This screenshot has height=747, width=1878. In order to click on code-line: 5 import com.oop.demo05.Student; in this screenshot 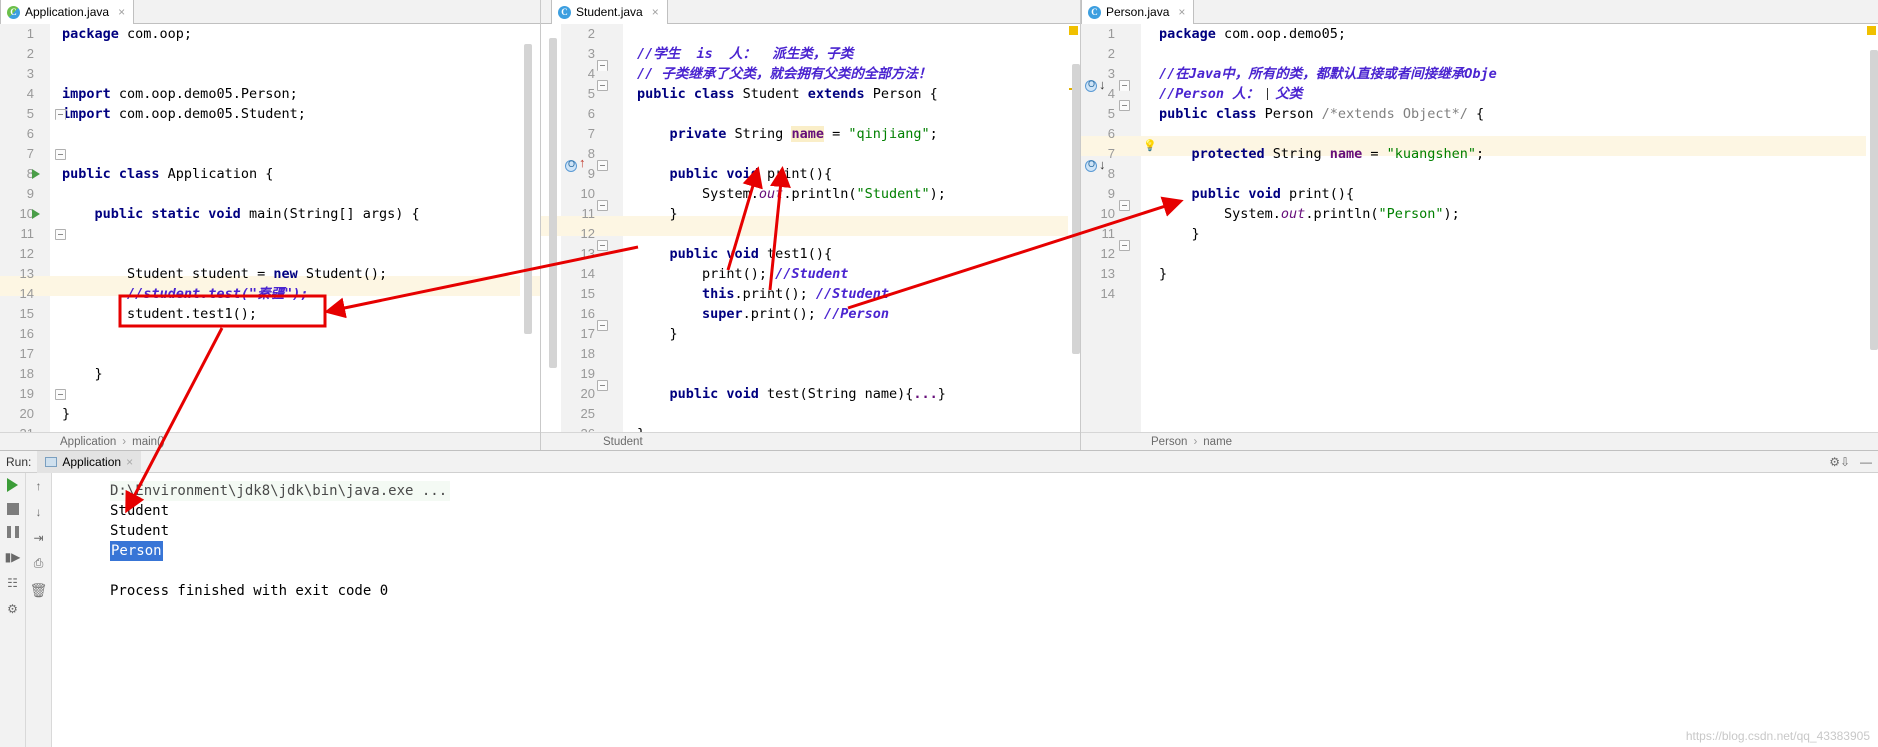, I will do `click(270, 114)`.